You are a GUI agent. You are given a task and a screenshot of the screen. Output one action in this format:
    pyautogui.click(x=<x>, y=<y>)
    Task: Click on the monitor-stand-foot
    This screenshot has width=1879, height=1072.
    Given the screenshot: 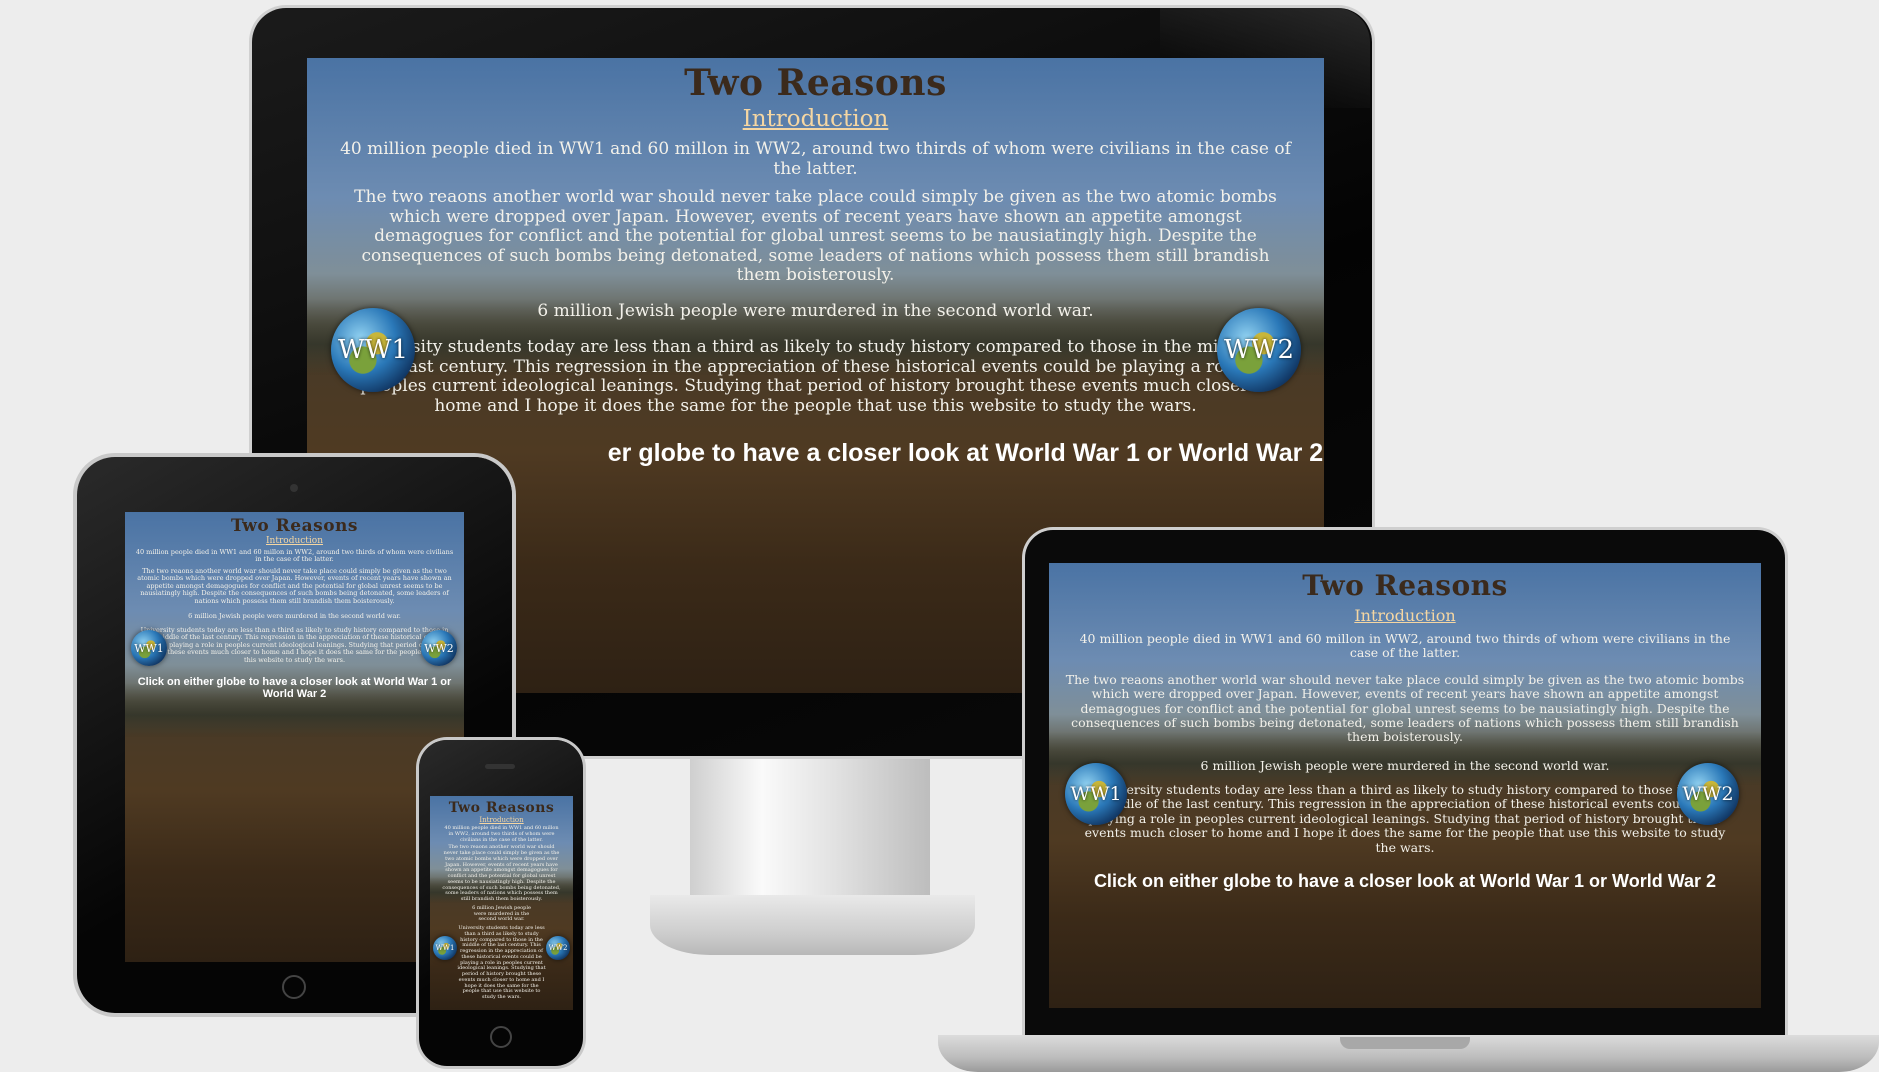 What is the action you would take?
    pyautogui.click(x=812, y=925)
    